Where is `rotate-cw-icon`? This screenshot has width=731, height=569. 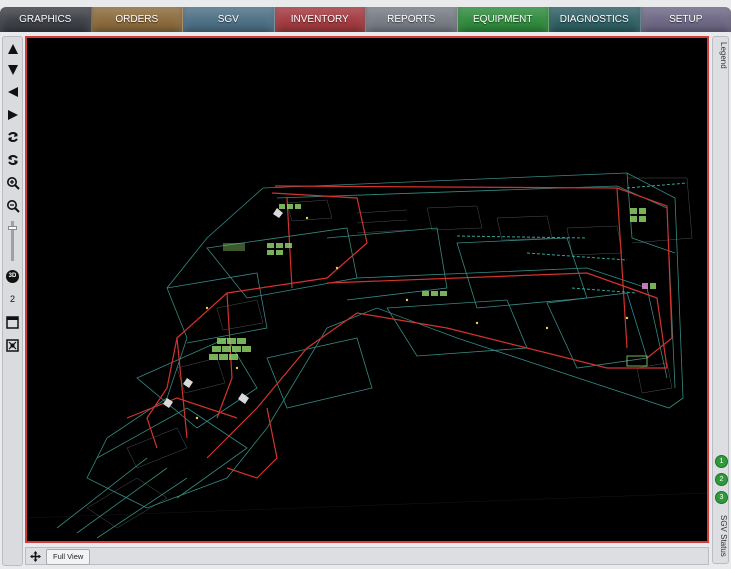 rotate-cw-icon is located at coordinates (12, 137).